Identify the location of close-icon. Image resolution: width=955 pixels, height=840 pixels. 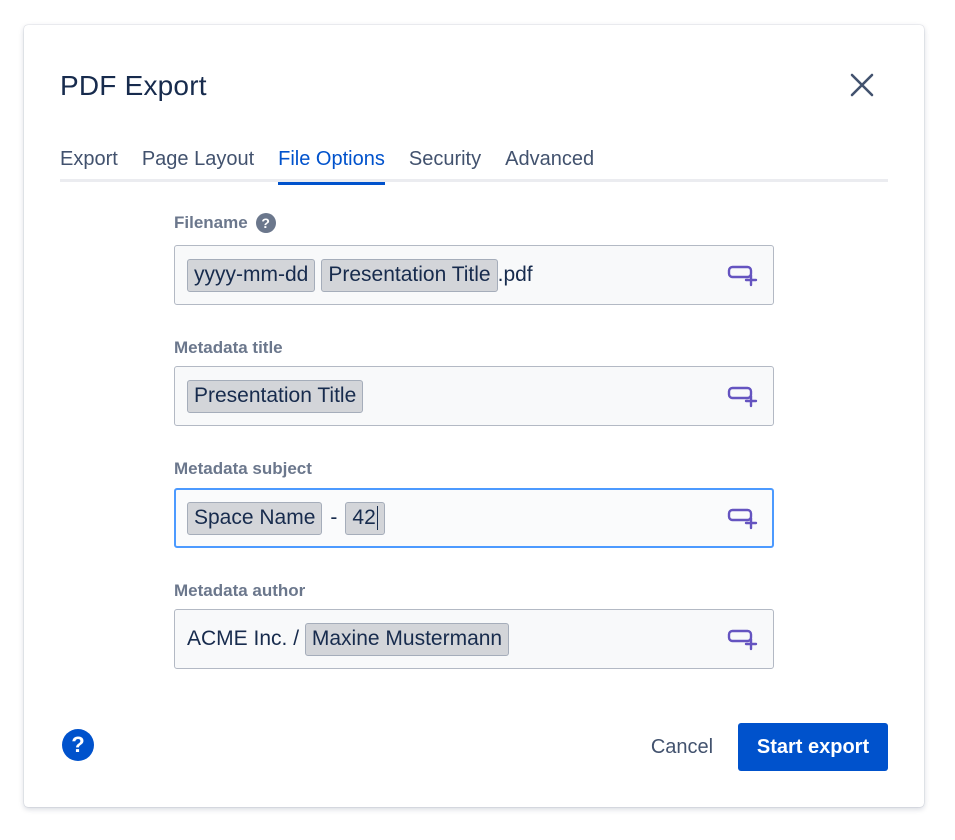
(862, 85).